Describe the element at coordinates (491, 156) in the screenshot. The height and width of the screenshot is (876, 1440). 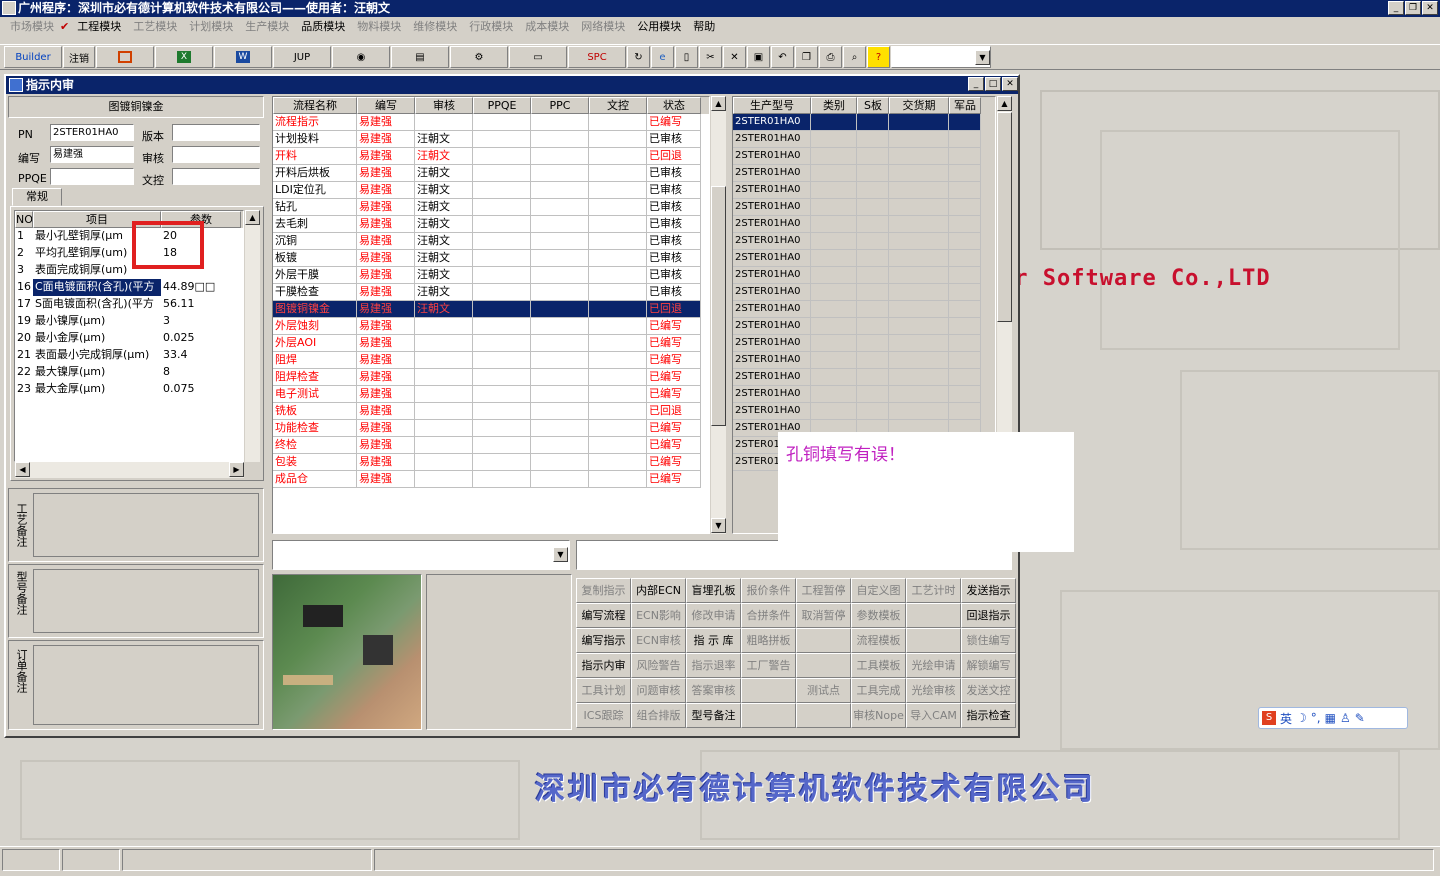
I see `flow-row: 开料 易建强 汪朝文 已回退` at that location.